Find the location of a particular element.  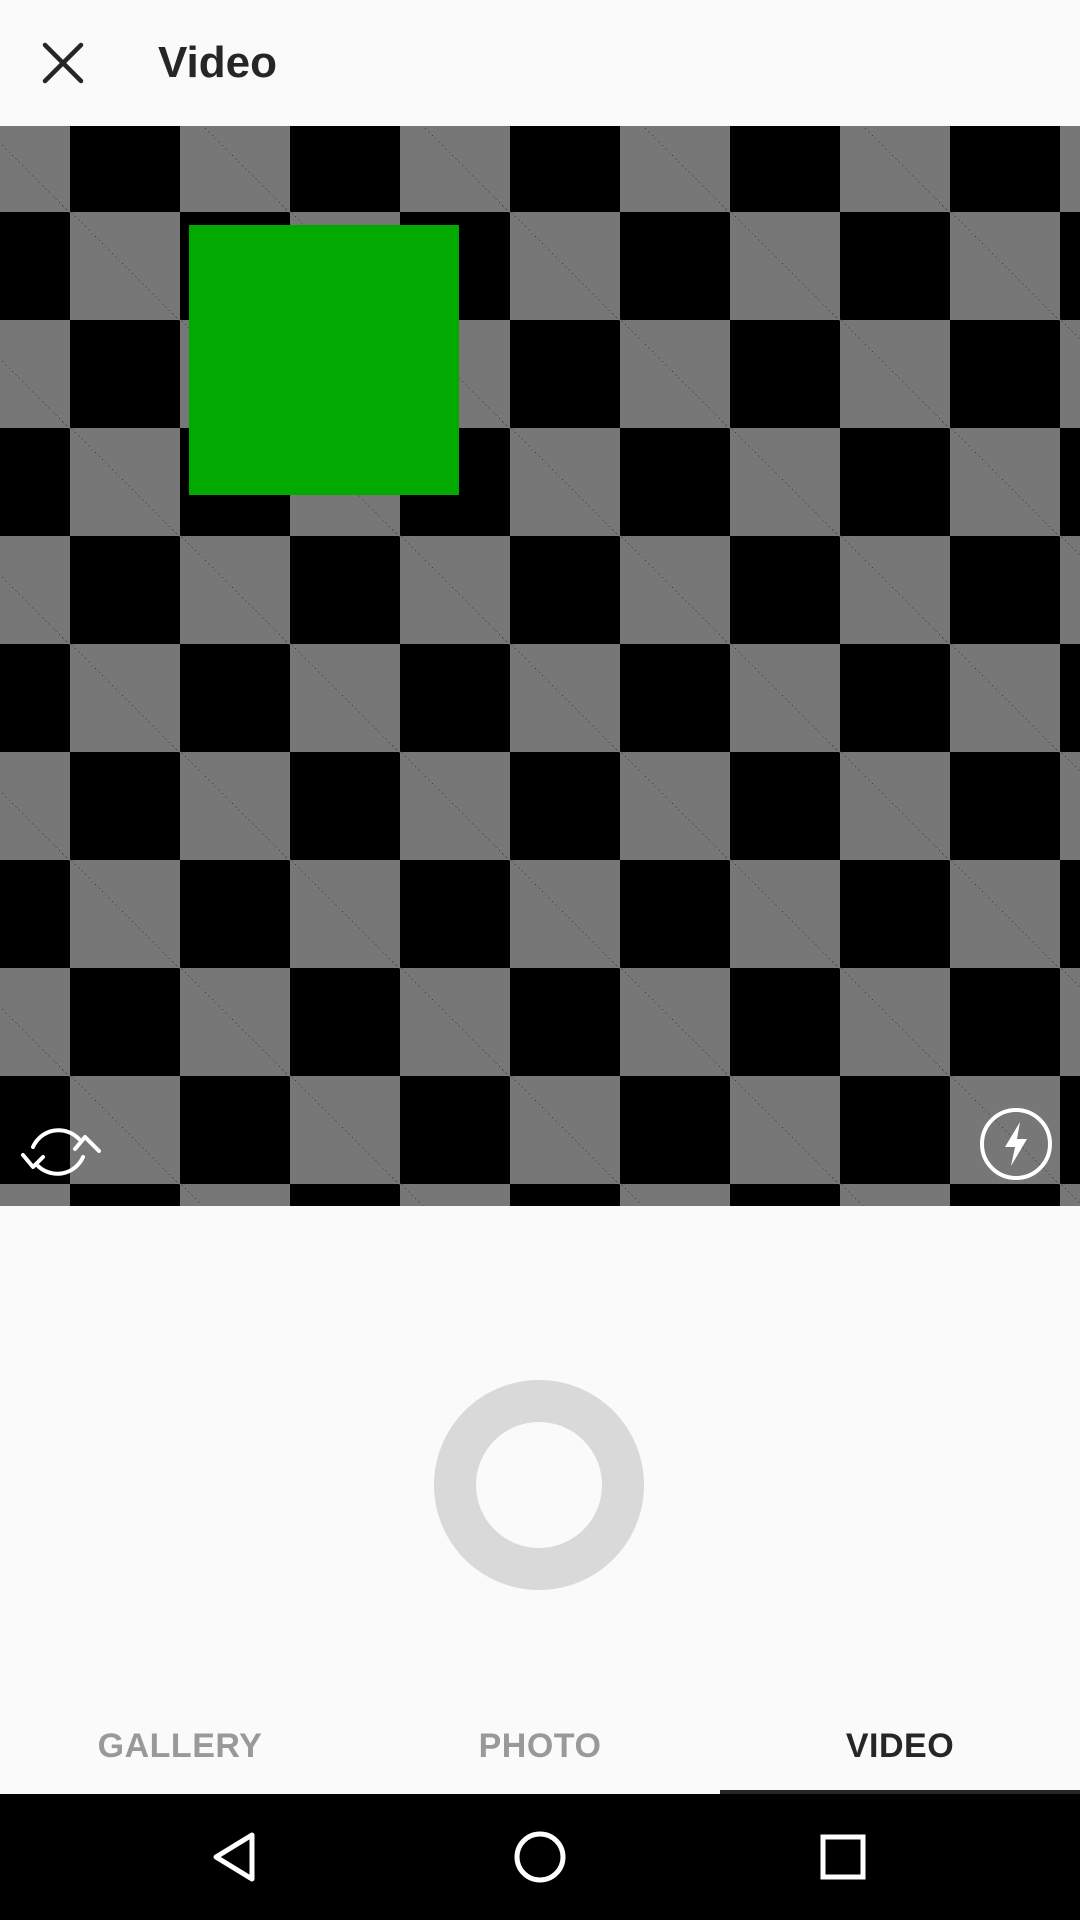

flash-button is located at coordinates (1016, 1144).